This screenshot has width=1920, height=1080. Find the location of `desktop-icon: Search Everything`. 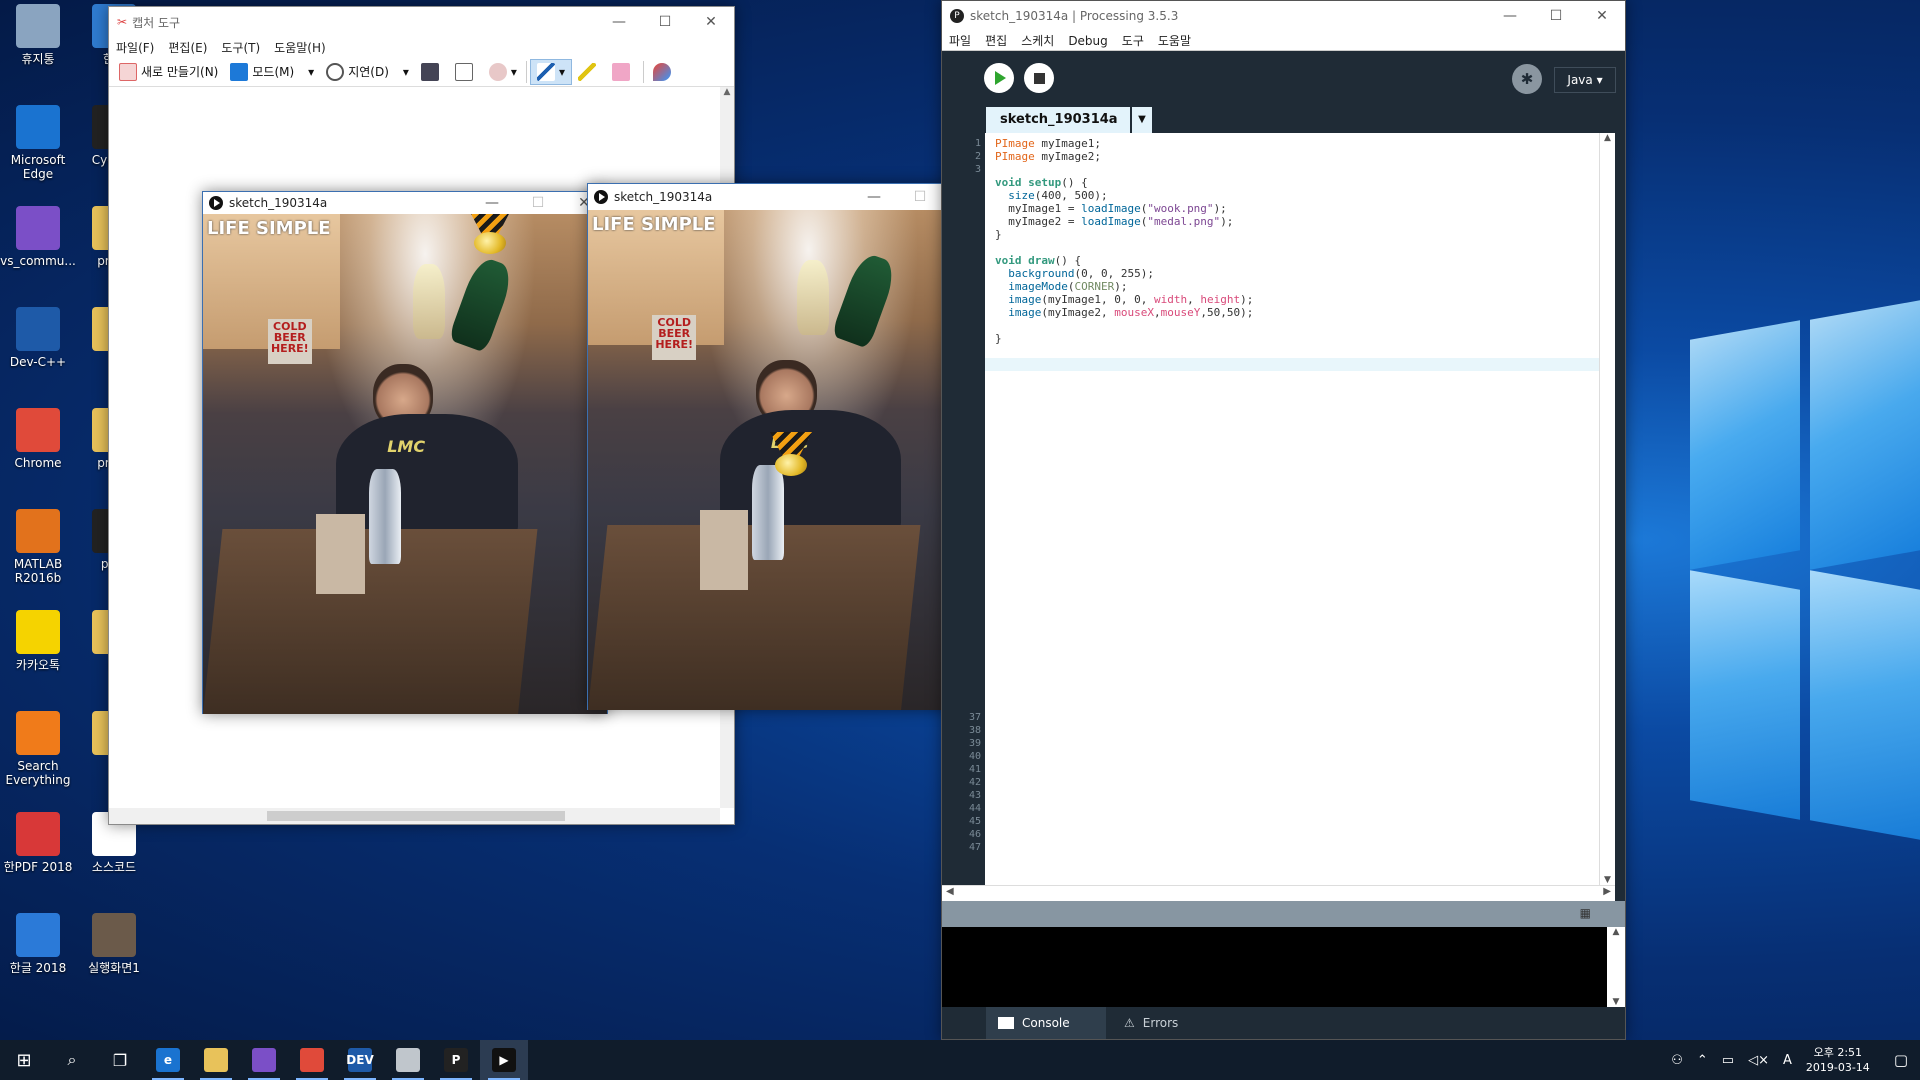

desktop-icon: Search Everything is located at coordinates (38, 749).